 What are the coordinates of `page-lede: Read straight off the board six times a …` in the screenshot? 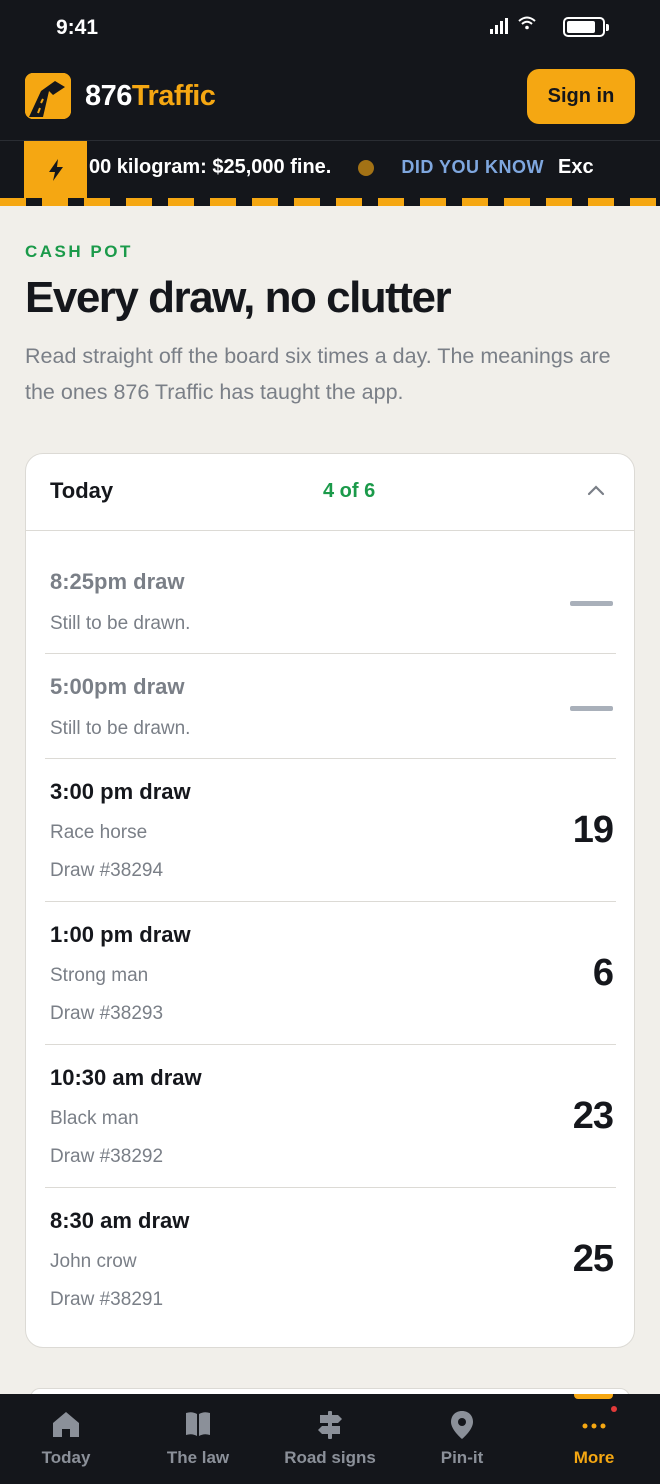 It's located at (318, 374).